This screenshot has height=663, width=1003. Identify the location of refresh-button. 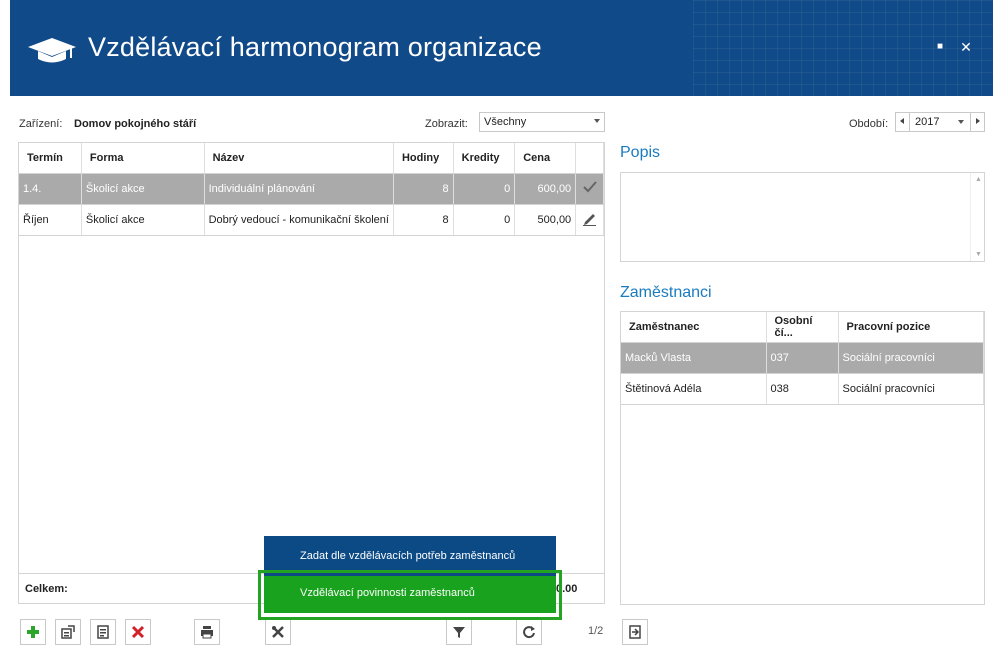
(529, 632).